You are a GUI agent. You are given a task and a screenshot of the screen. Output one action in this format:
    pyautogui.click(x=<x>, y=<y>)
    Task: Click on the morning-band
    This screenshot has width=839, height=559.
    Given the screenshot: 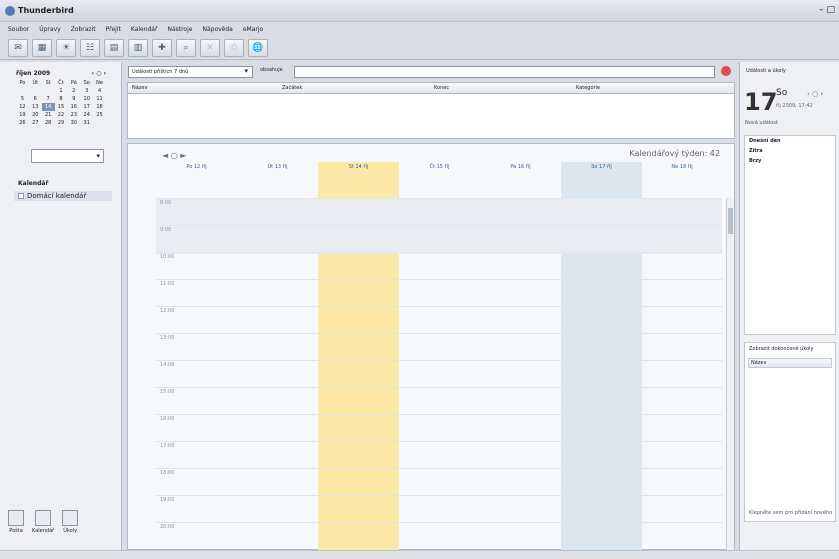 What is the action you would take?
    pyautogui.click(x=439, y=226)
    